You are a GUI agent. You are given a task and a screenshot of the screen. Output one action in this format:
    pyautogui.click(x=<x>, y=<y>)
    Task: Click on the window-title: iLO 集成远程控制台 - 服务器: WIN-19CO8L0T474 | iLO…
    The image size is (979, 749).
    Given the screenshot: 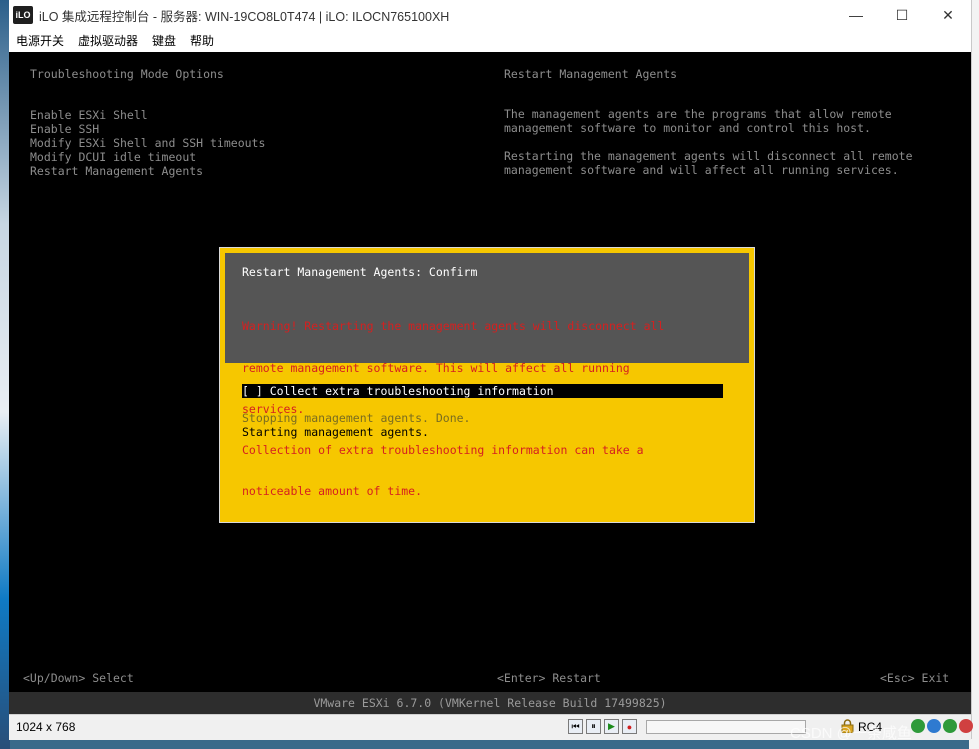 What is the action you would take?
    pyautogui.click(x=244, y=16)
    